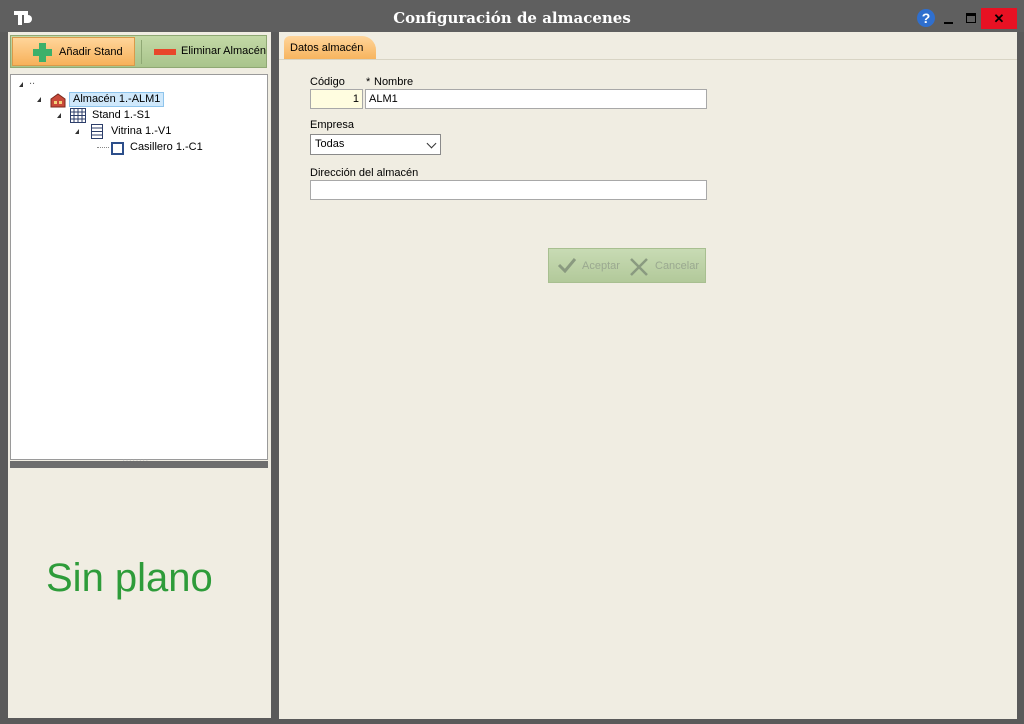  What do you see at coordinates (117, 99) in the screenshot?
I see `tree-node-label: Almacén 1.-ALM1` at bounding box center [117, 99].